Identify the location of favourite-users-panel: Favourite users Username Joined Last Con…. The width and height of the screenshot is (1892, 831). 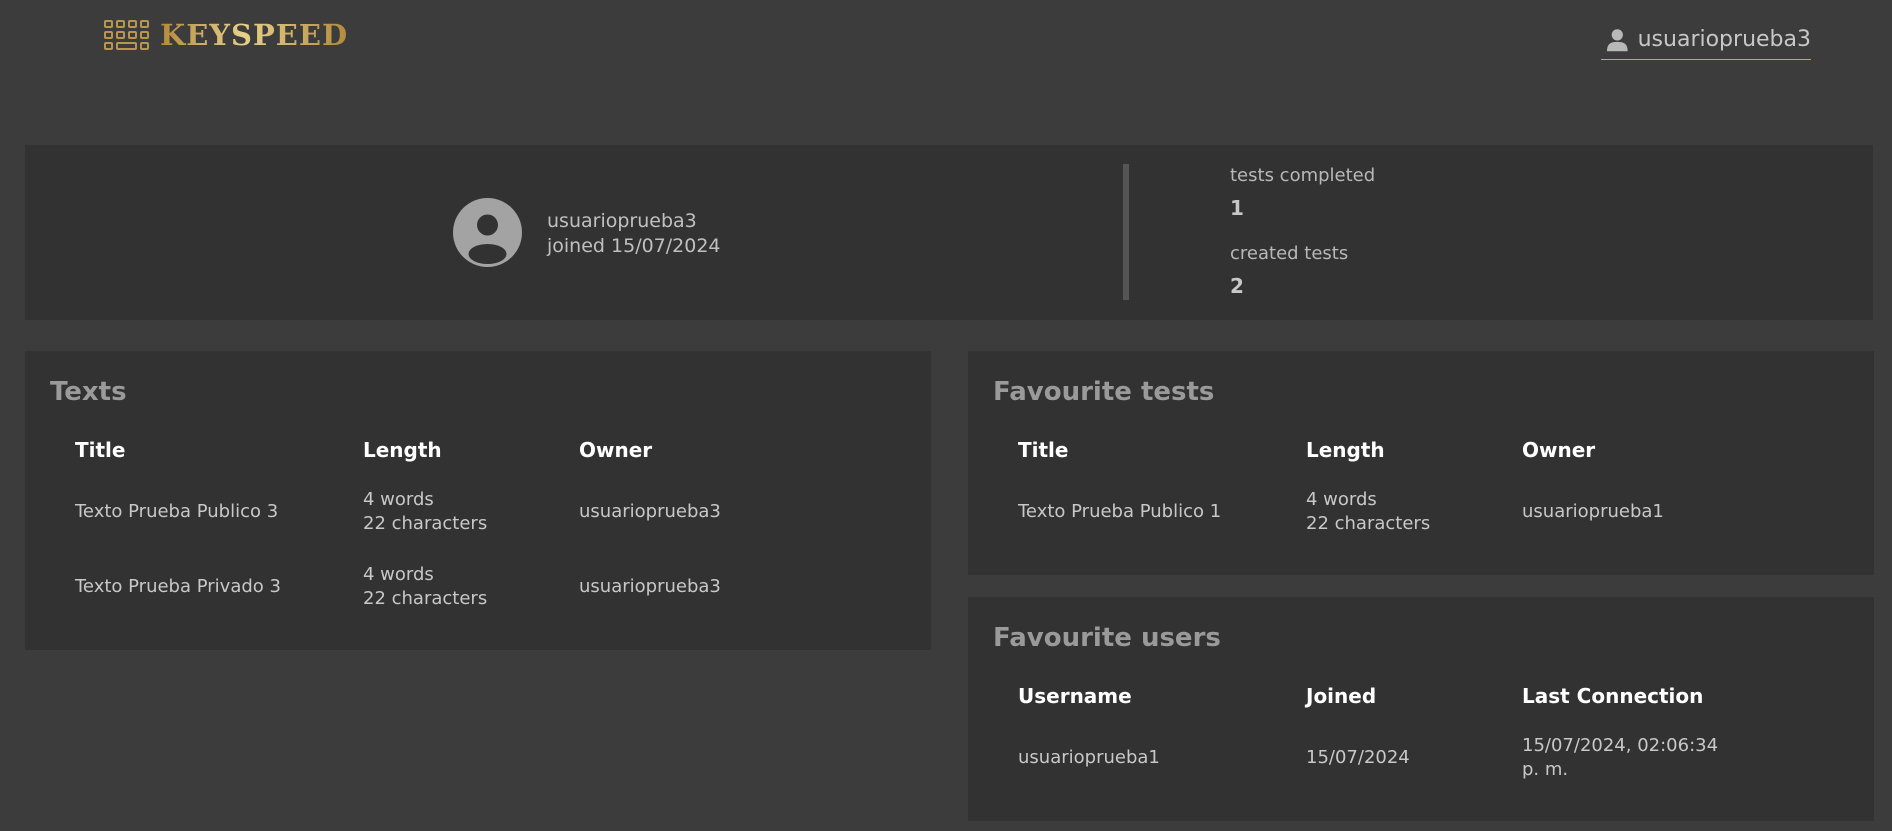
(1421, 709).